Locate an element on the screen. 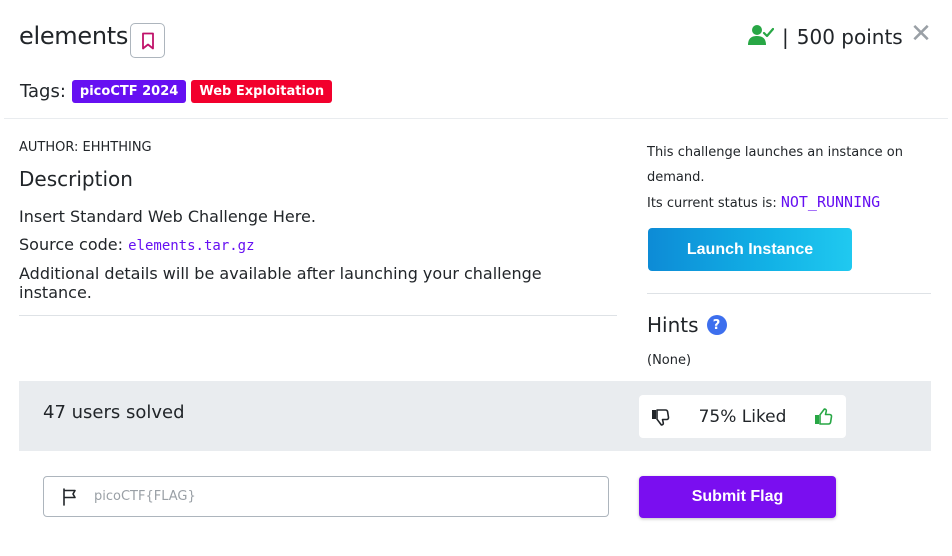 The height and width of the screenshot is (556, 952). tags-label: Tags: is located at coordinates (43, 91).